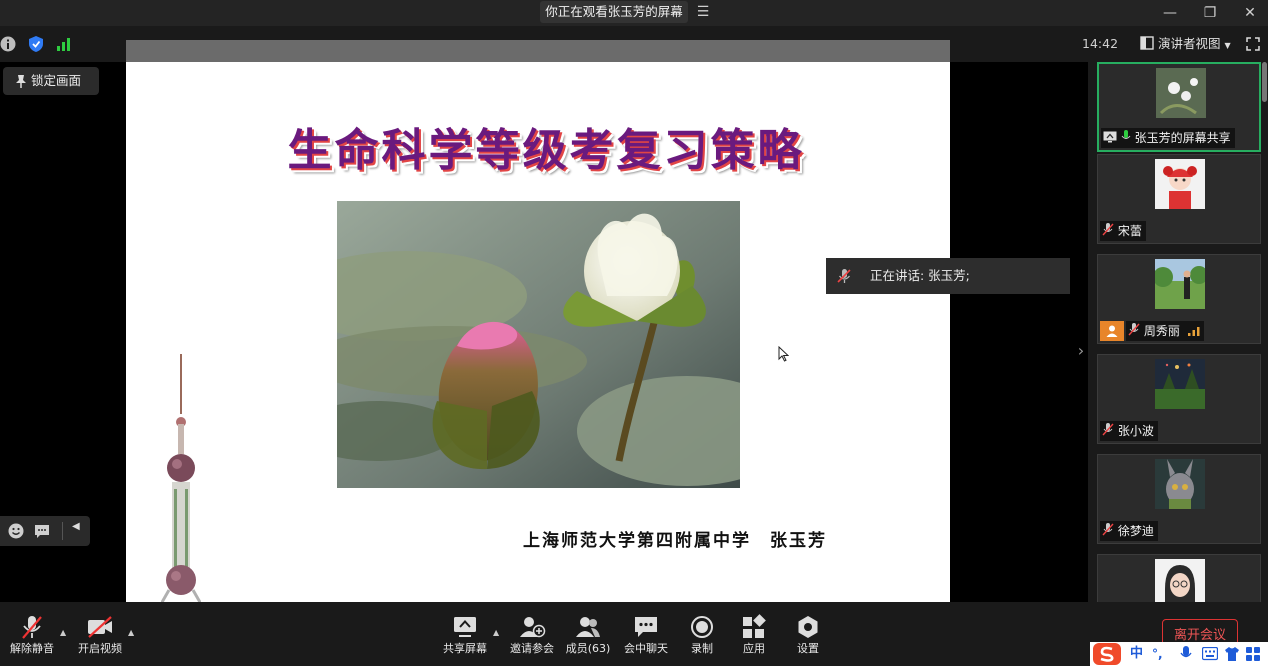 This screenshot has height=666, width=1268. What do you see at coordinates (1210, 13) in the screenshot?
I see `restore-icon: ❐` at bounding box center [1210, 13].